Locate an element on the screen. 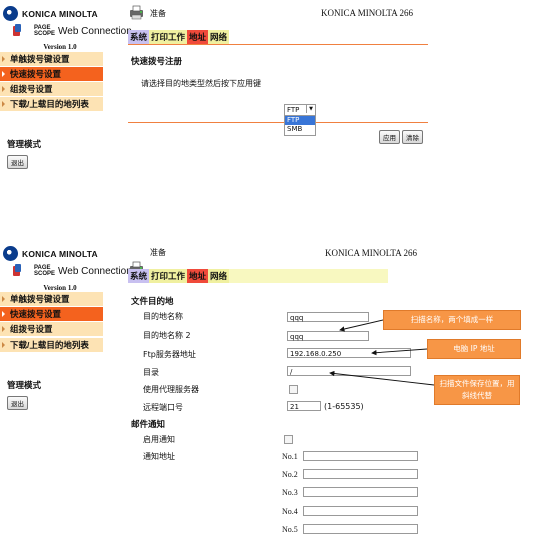 This screenshot has height=557, width=538. annotation-arrows is located at coordinates (382, 352).